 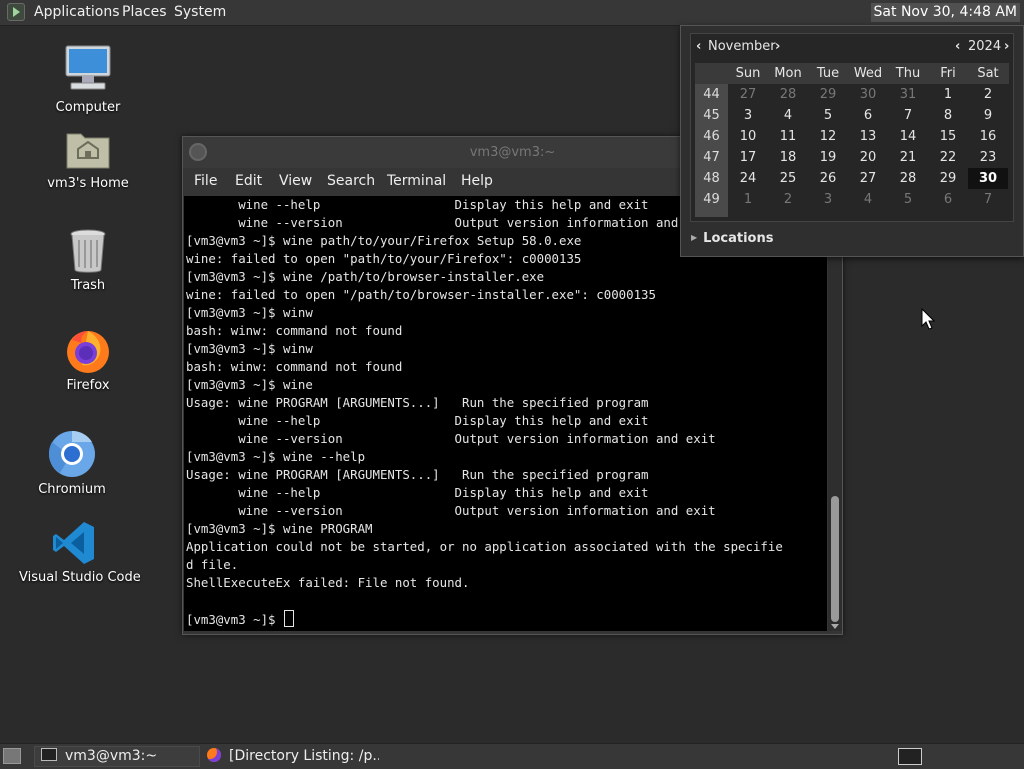 I want to click on prev-month-arrow-icon: ‹, so click(x=698, y=46).